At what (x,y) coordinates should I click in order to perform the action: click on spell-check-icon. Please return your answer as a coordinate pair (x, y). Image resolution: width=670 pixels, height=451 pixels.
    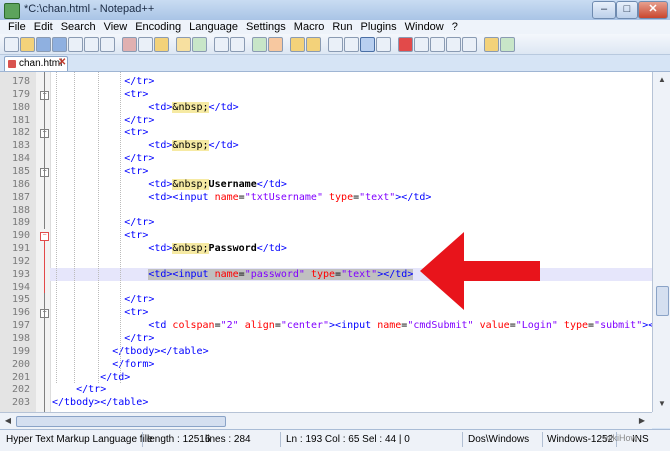
    Looking at the image, I should click on (507, 44).